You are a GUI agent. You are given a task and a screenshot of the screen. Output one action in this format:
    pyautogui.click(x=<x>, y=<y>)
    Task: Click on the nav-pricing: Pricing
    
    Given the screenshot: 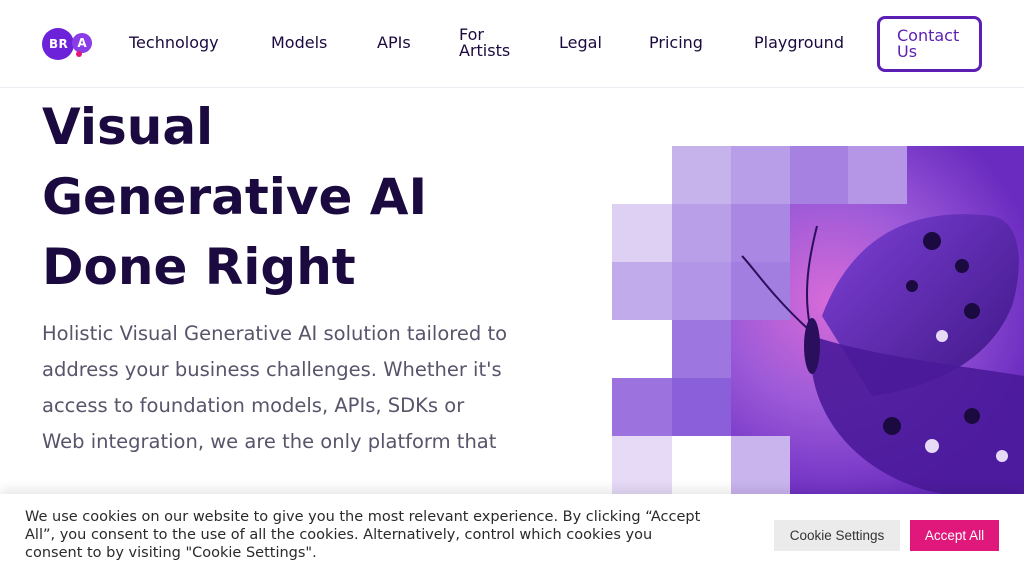 What is the action you would take?
    pyautogui.click(x=676, y=43)
    